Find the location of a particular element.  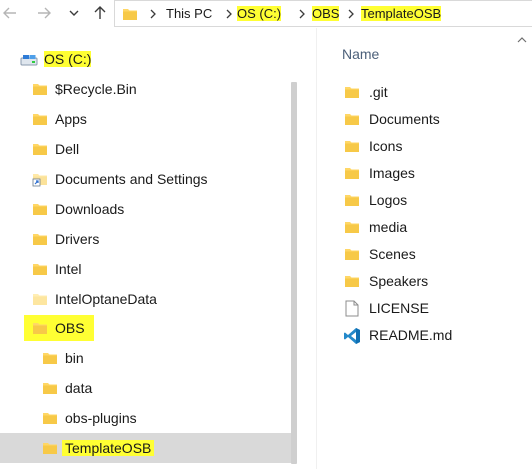

nav-item-label: Drivers is located at coordinates (77, 239).